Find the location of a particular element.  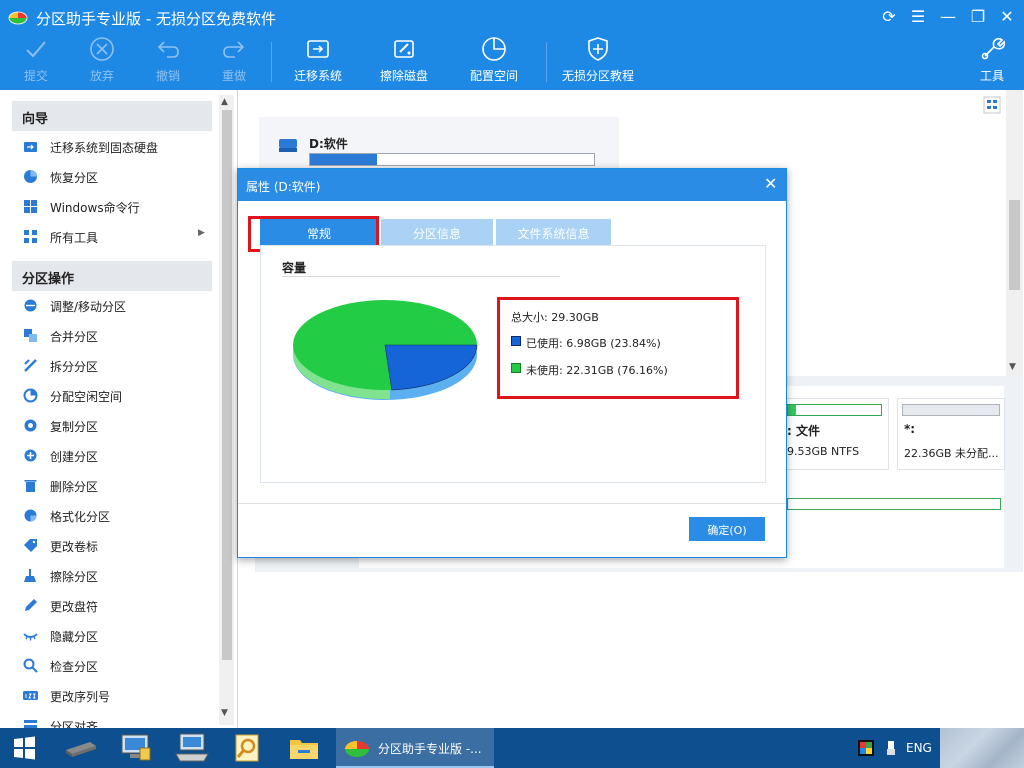

partition-card-file-name: : 文件 is located at coordinates (803, 431).